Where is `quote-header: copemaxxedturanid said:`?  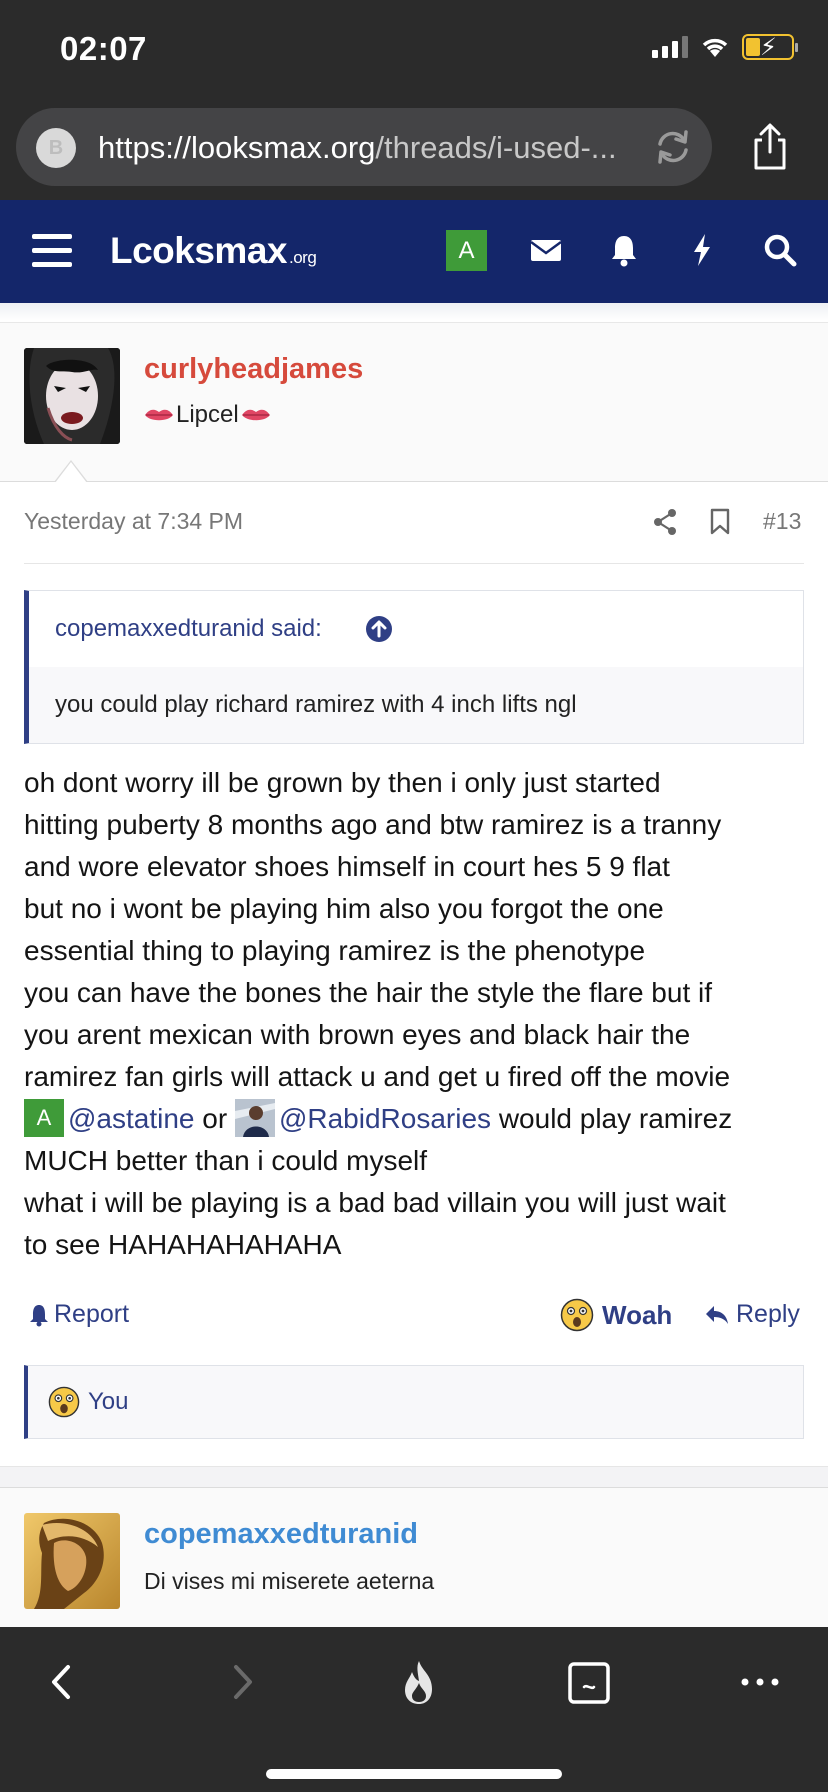
quote-header: copemaxxedturanid said: is located at coordinates (416, 629).